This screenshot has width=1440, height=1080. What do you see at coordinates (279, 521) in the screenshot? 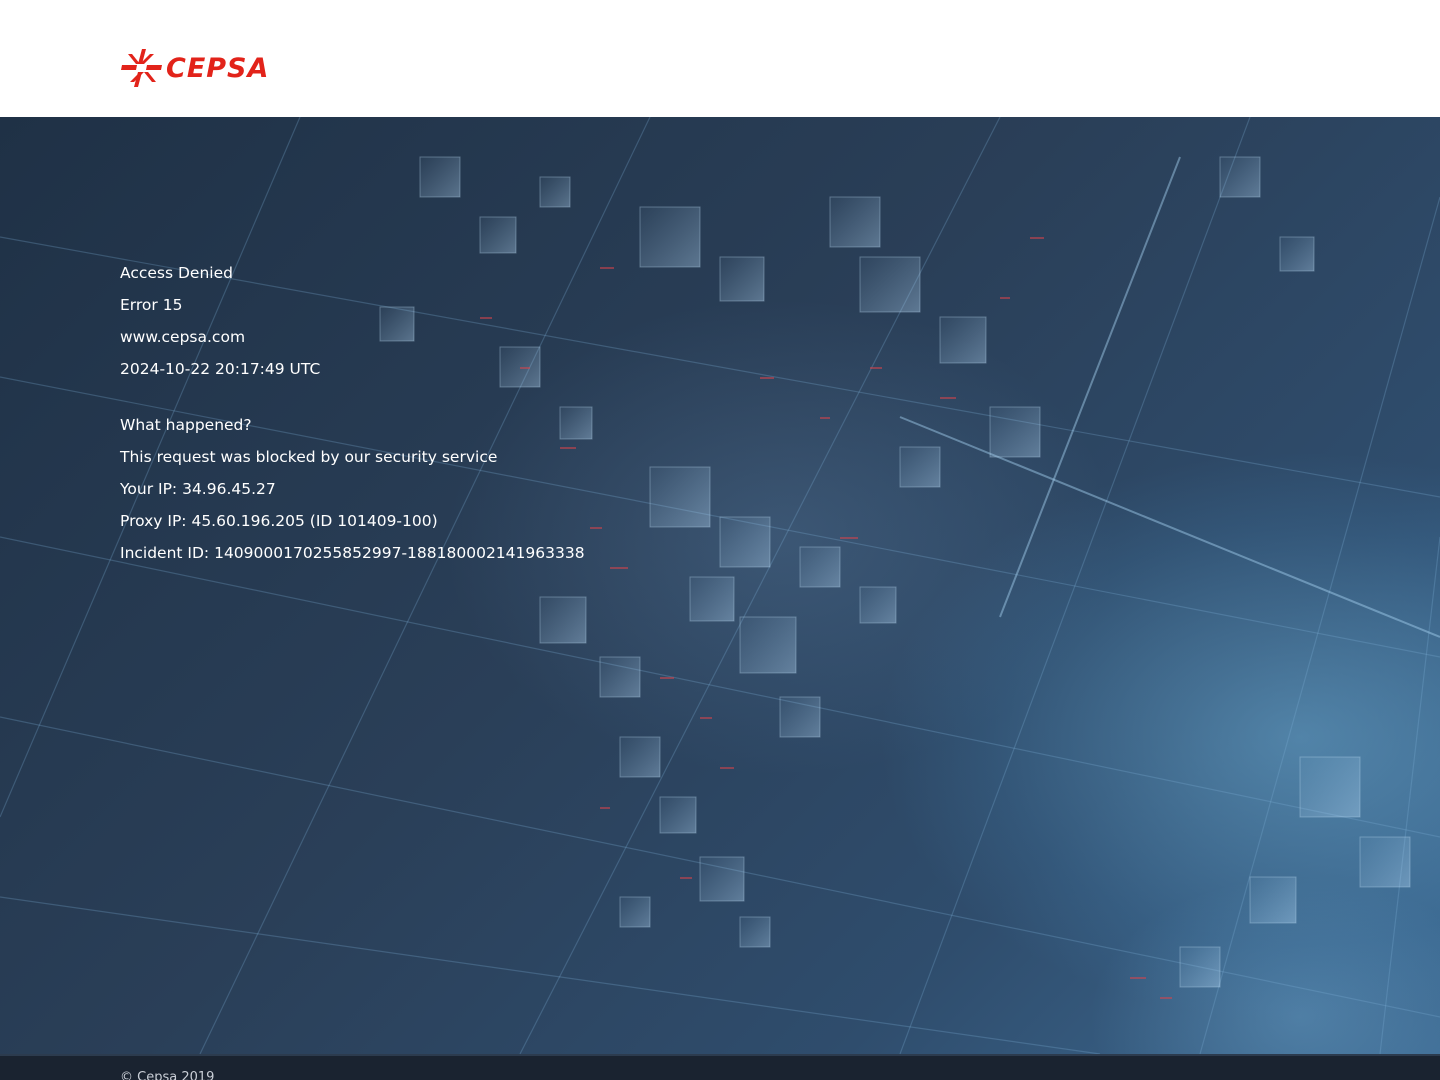
I see `proxy-ip: Proxy IP: 45.60.196.205 (ID 101409-100)` at bounding box center [279, 521].